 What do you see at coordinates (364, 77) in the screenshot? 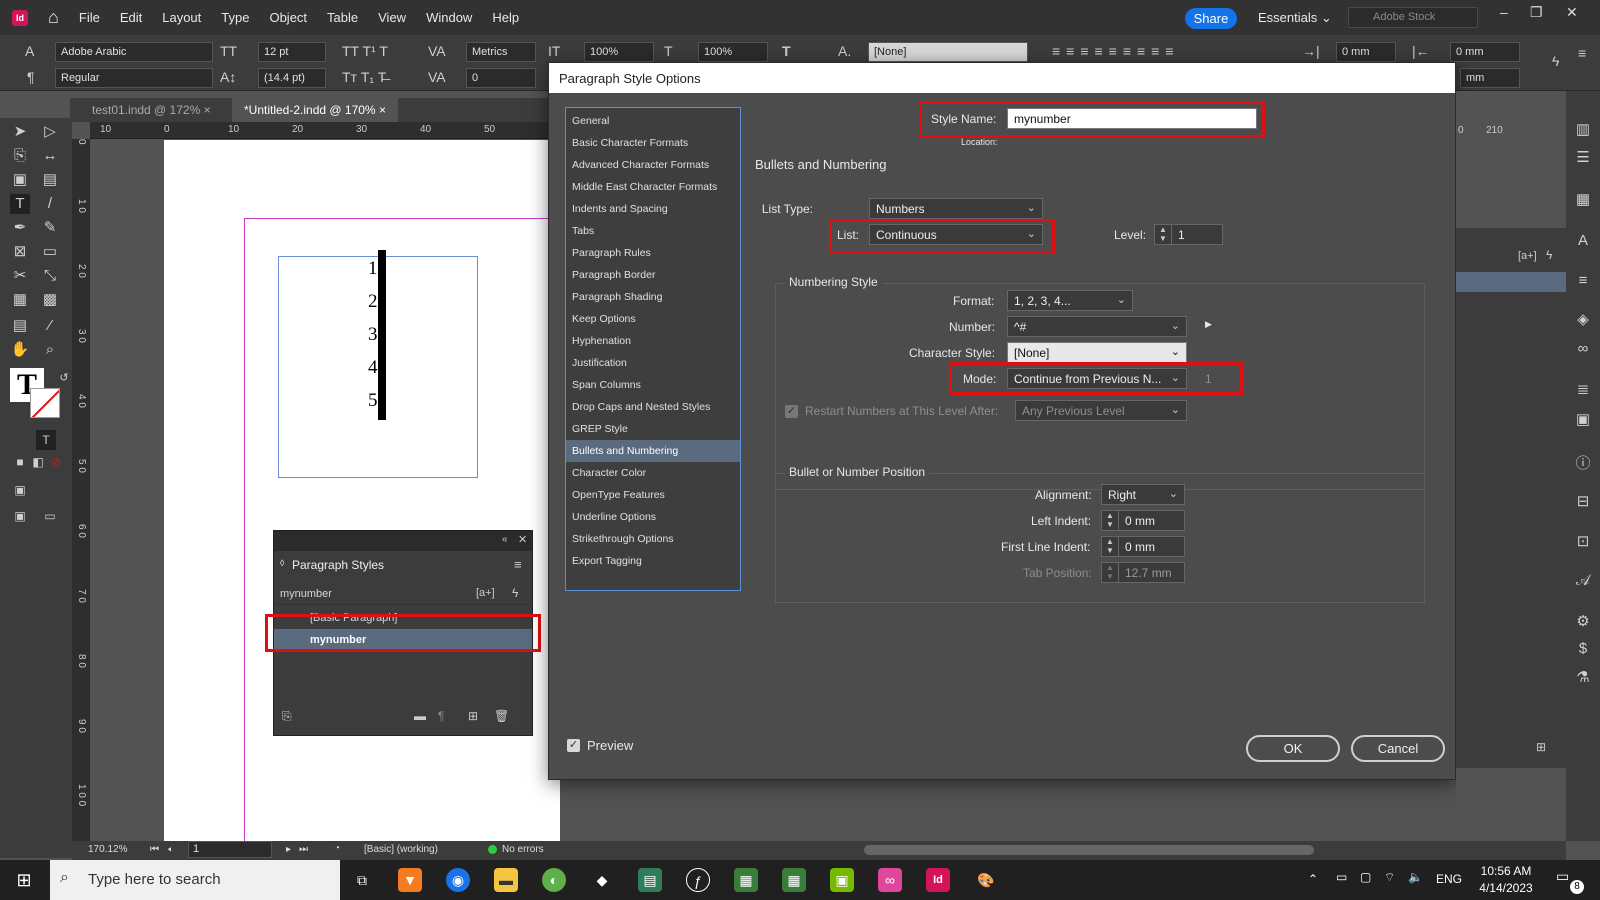
I see `small-caps-icon: Tт T₁ T̶` at bounding box center [364, 77].